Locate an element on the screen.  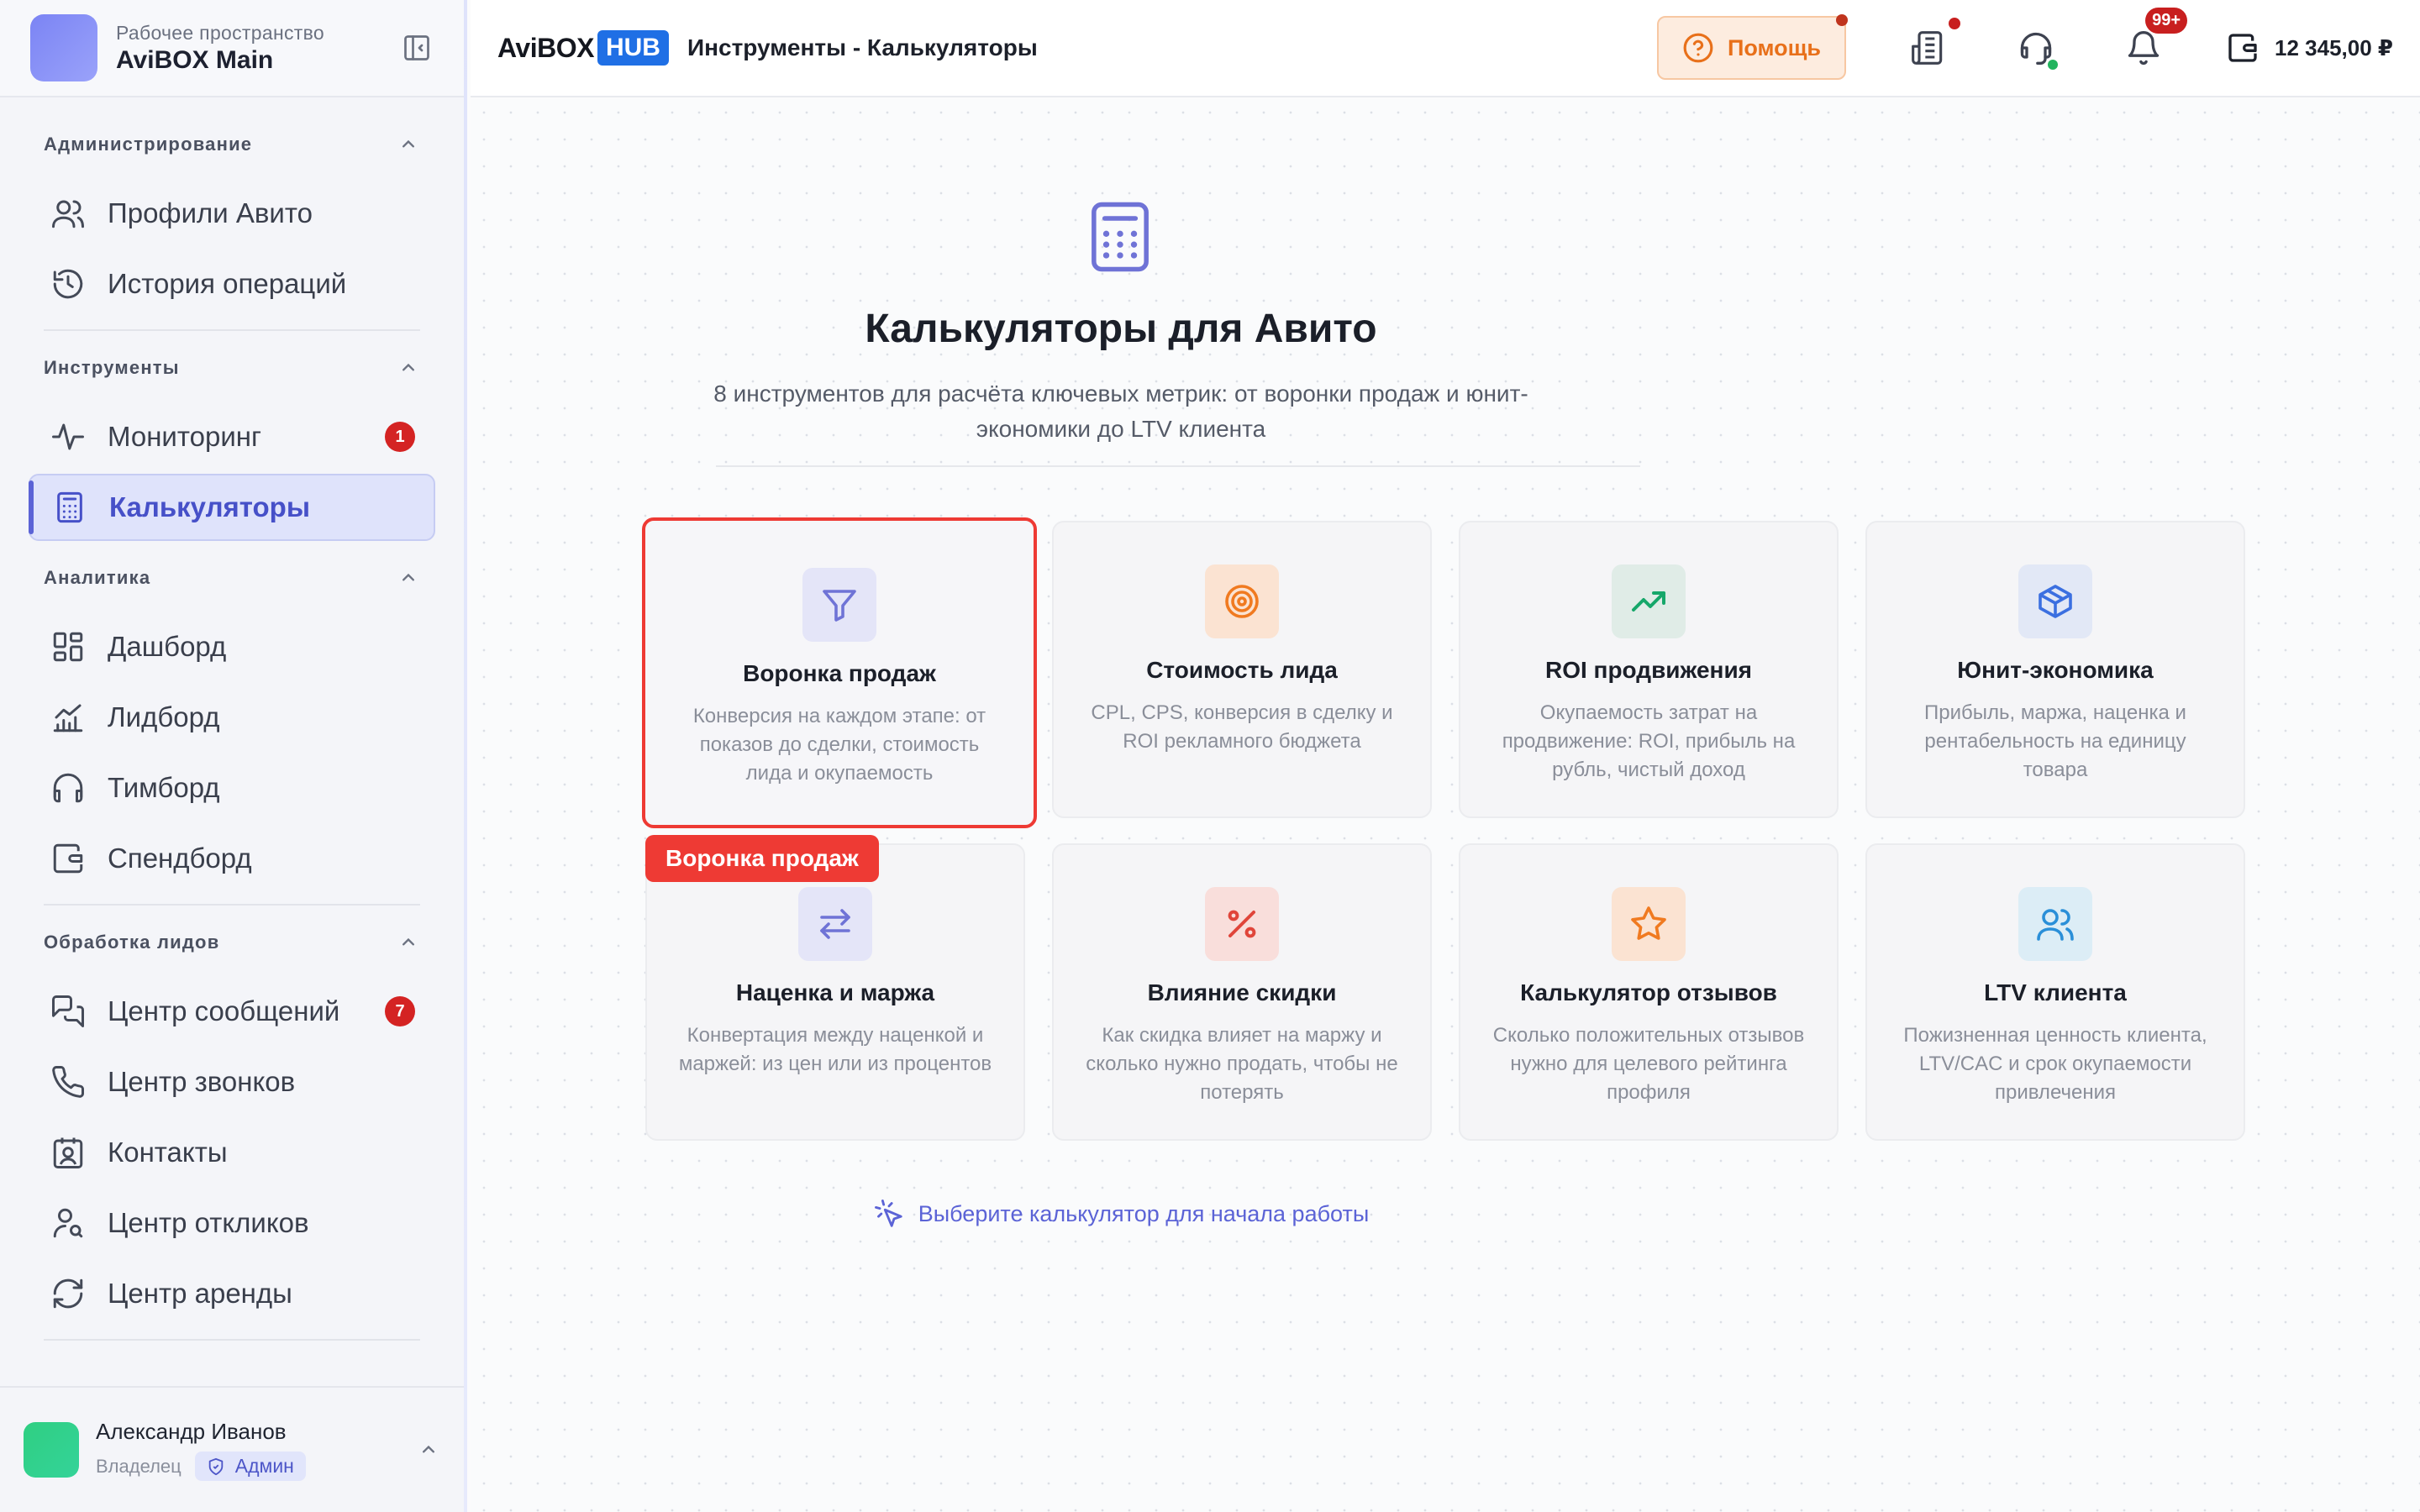
cursor-click-icon is located at coordinates (888, 1213).